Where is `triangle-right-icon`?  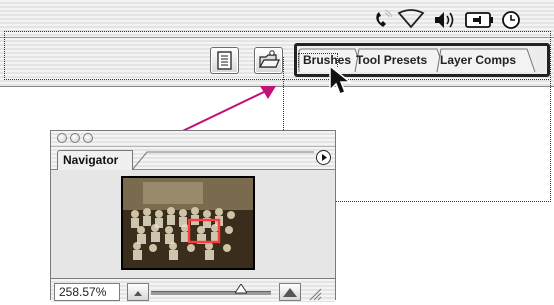 triangle-right-icon is located at coordinates (324, 157).